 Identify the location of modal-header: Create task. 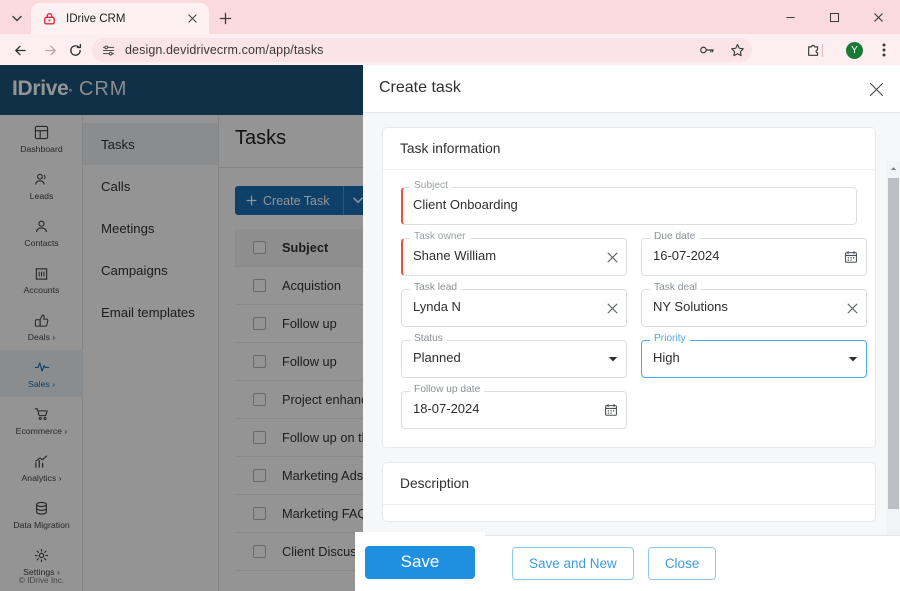
(631, 89).